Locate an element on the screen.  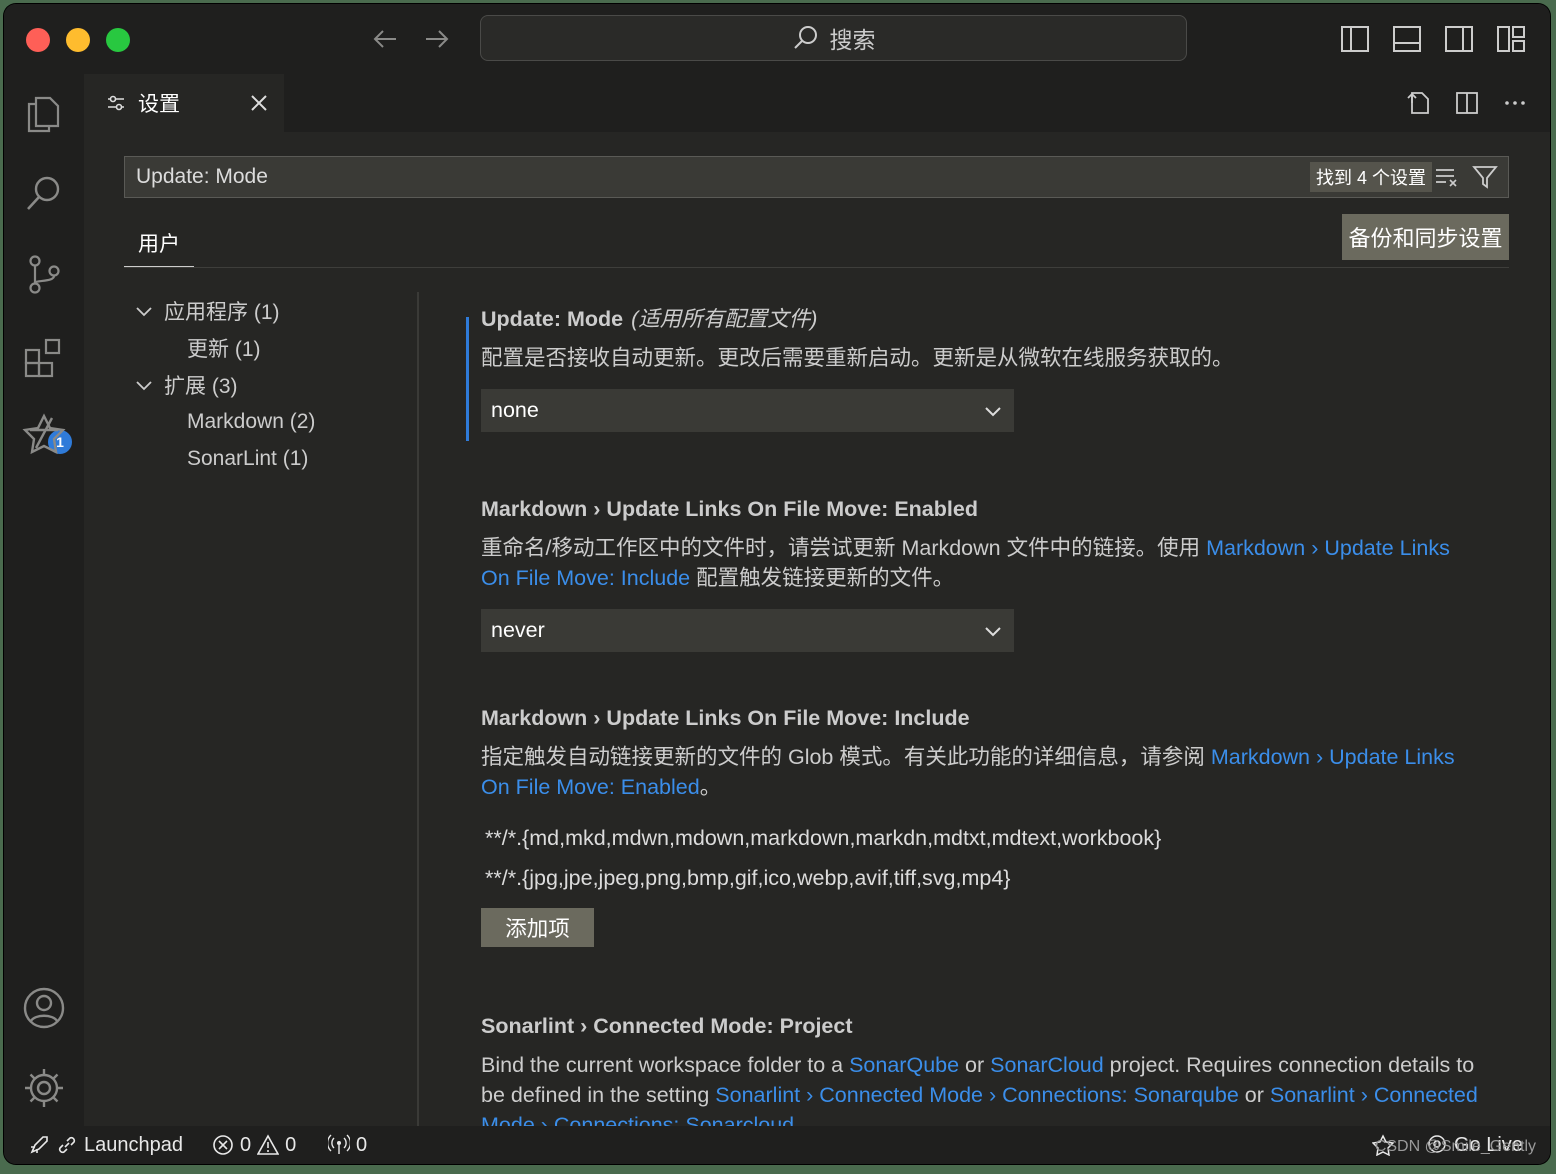
titlebar: 搜索 is located at coordinates (777, 39).